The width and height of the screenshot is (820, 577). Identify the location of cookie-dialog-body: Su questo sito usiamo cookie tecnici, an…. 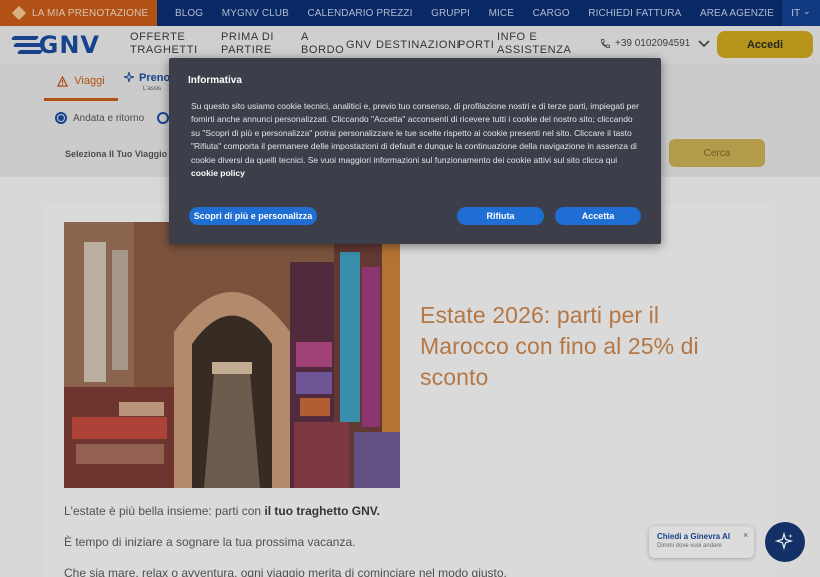
(415, 133).